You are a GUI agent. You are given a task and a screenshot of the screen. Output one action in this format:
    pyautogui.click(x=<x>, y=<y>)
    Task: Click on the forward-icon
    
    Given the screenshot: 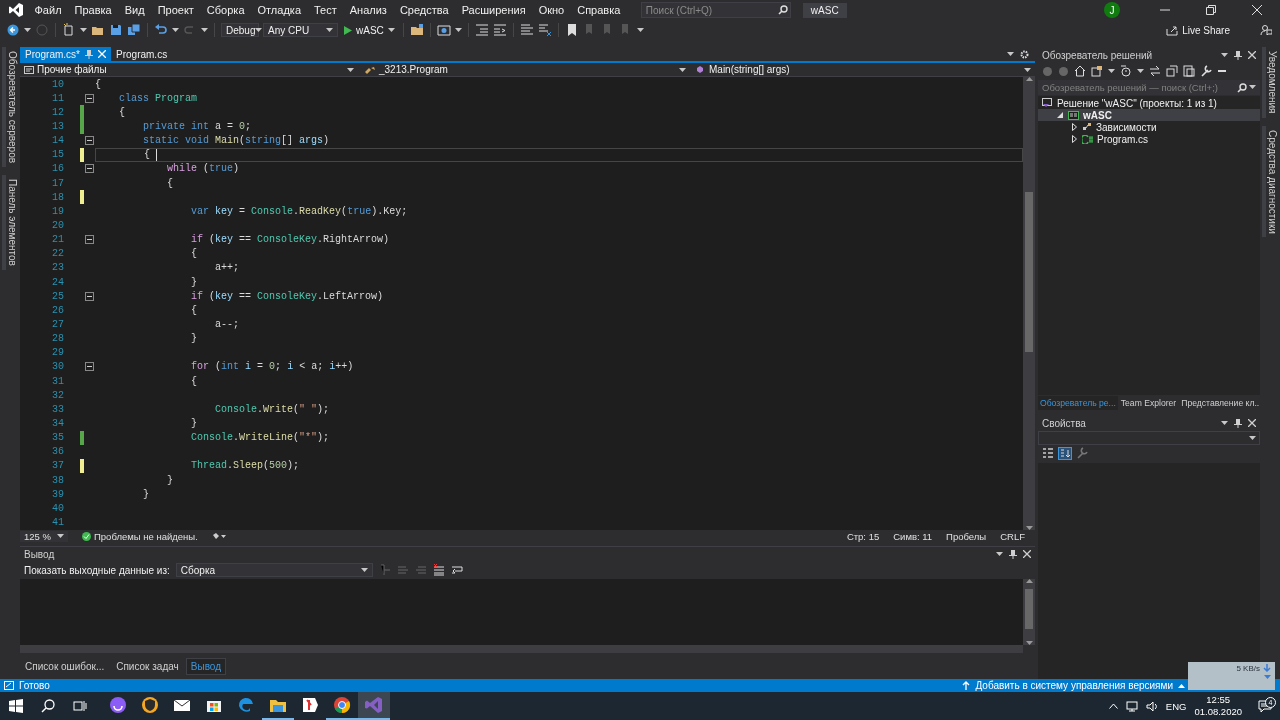 What is the action you would take?
    pyautogui.click(x=1063, y=71)
    